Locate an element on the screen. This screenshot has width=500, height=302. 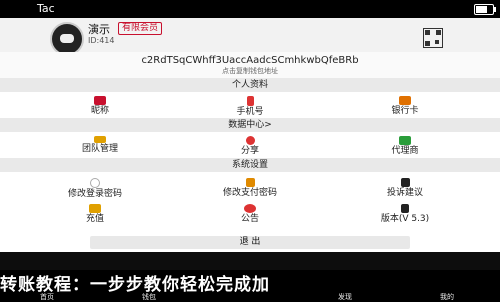
avatar is located at coordinates (67, 39).